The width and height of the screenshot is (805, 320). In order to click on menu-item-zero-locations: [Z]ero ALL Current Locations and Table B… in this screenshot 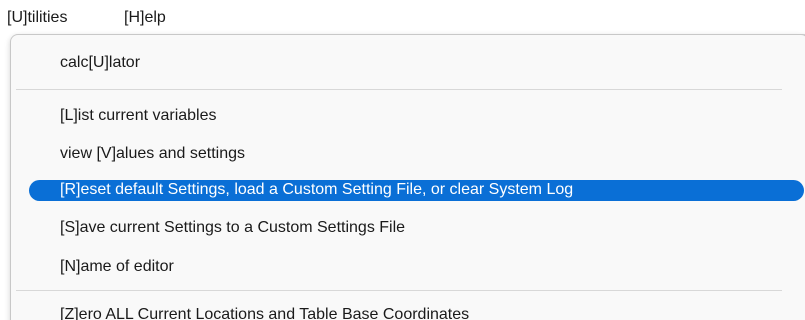, I will do `click(264, 312)`.